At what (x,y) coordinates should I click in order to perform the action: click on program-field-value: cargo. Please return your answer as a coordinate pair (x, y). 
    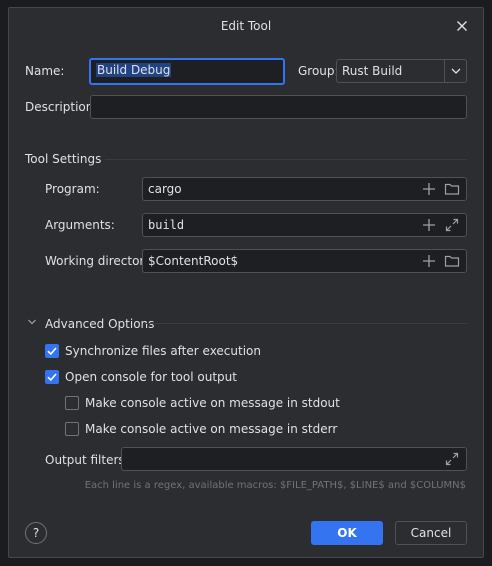
    Looking at the image, I should click on (165, 189).